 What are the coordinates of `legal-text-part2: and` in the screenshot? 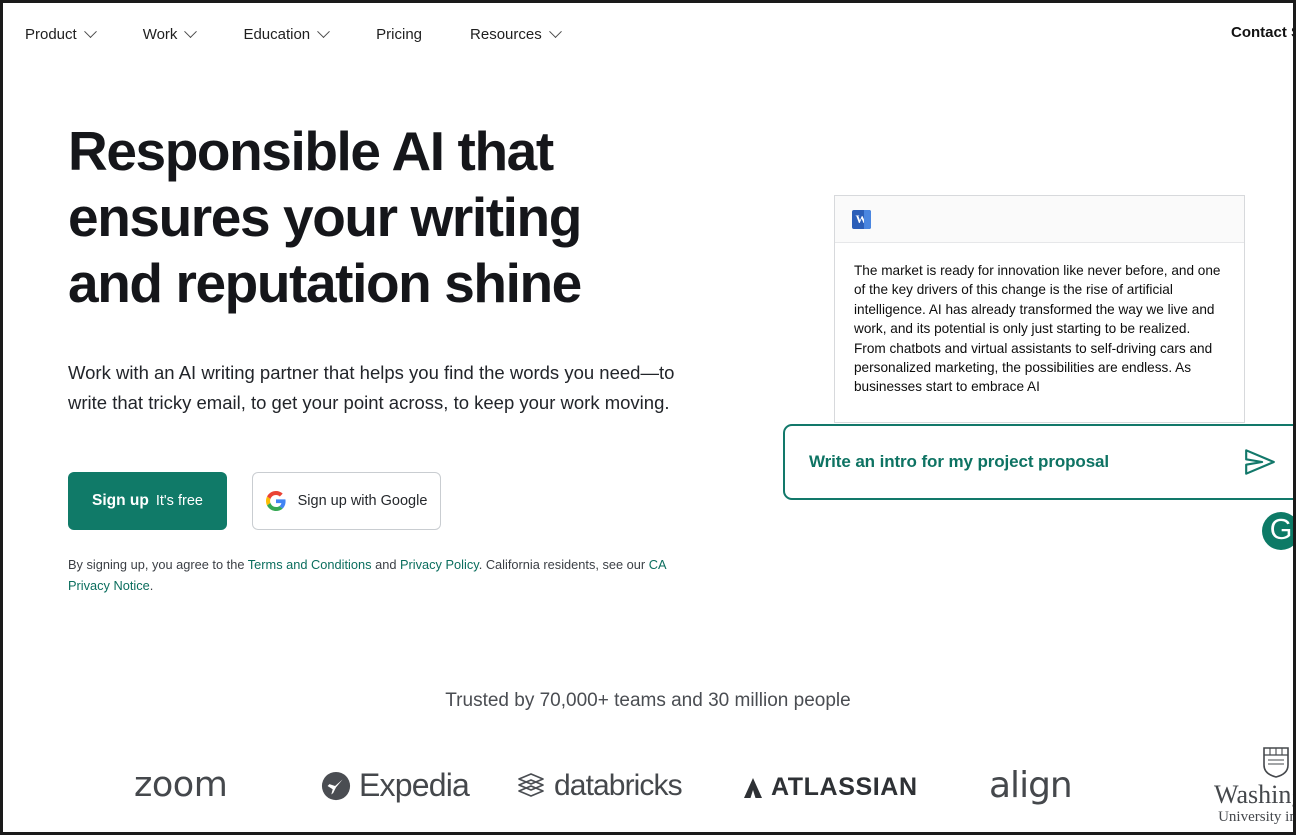 It's located at (385, 564).